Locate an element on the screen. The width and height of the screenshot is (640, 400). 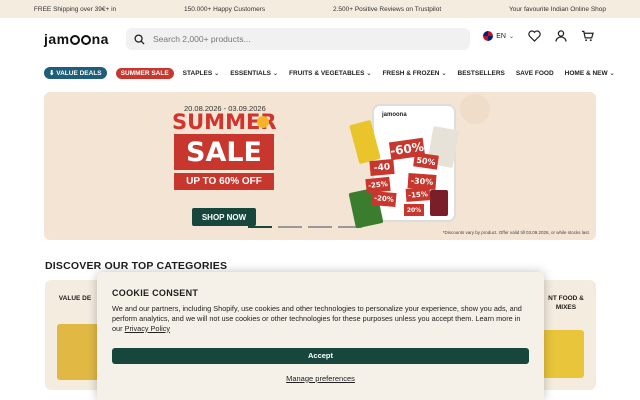
site-header: jam na Search 2,000+ products... EN ⌄ is located at coordinates (320, 39).